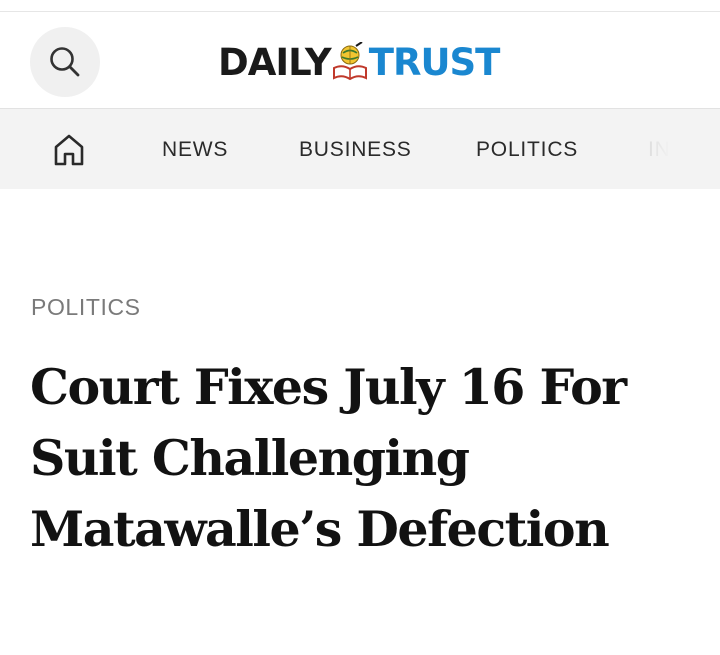  Describe the element at coordinates (527, 150) in the screenshot. I see `nav-item-politics: POLITICS` at that location.